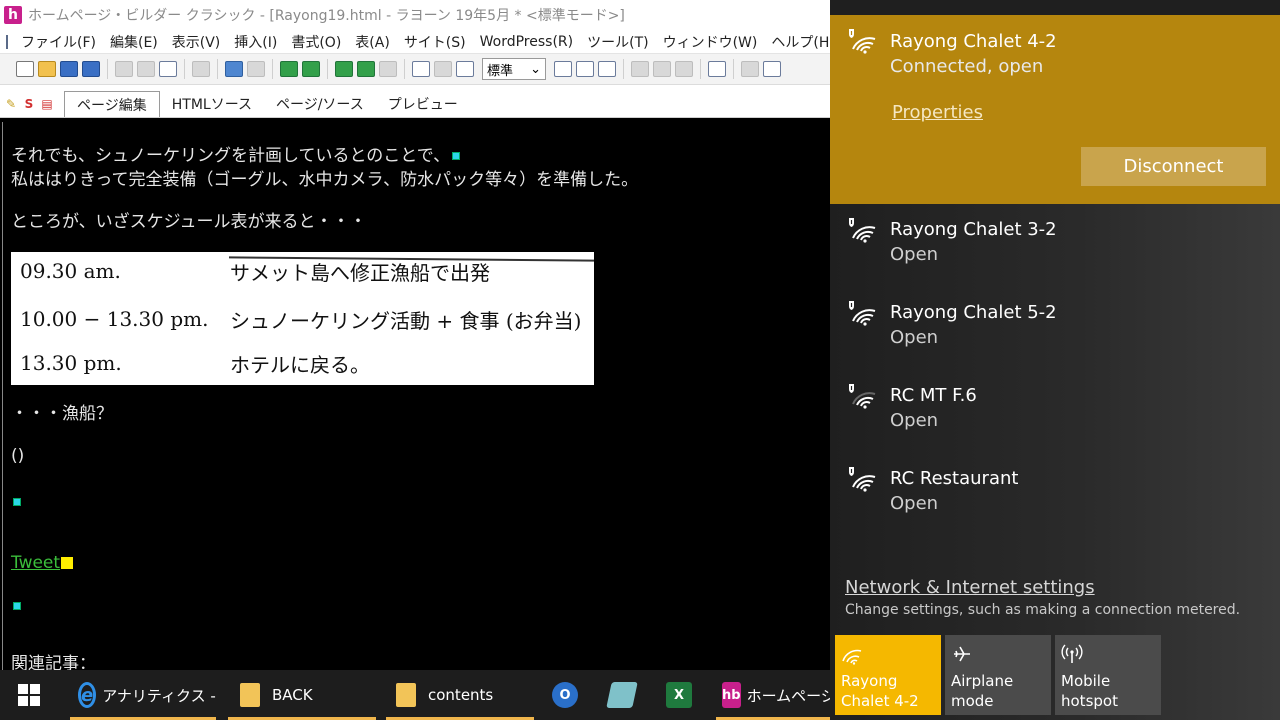  What do you see at coordinates (973, 41) in the screenshot?
I see `connected-network-name: Rayong Chalet 4-2` at bounding box center [973, 41].